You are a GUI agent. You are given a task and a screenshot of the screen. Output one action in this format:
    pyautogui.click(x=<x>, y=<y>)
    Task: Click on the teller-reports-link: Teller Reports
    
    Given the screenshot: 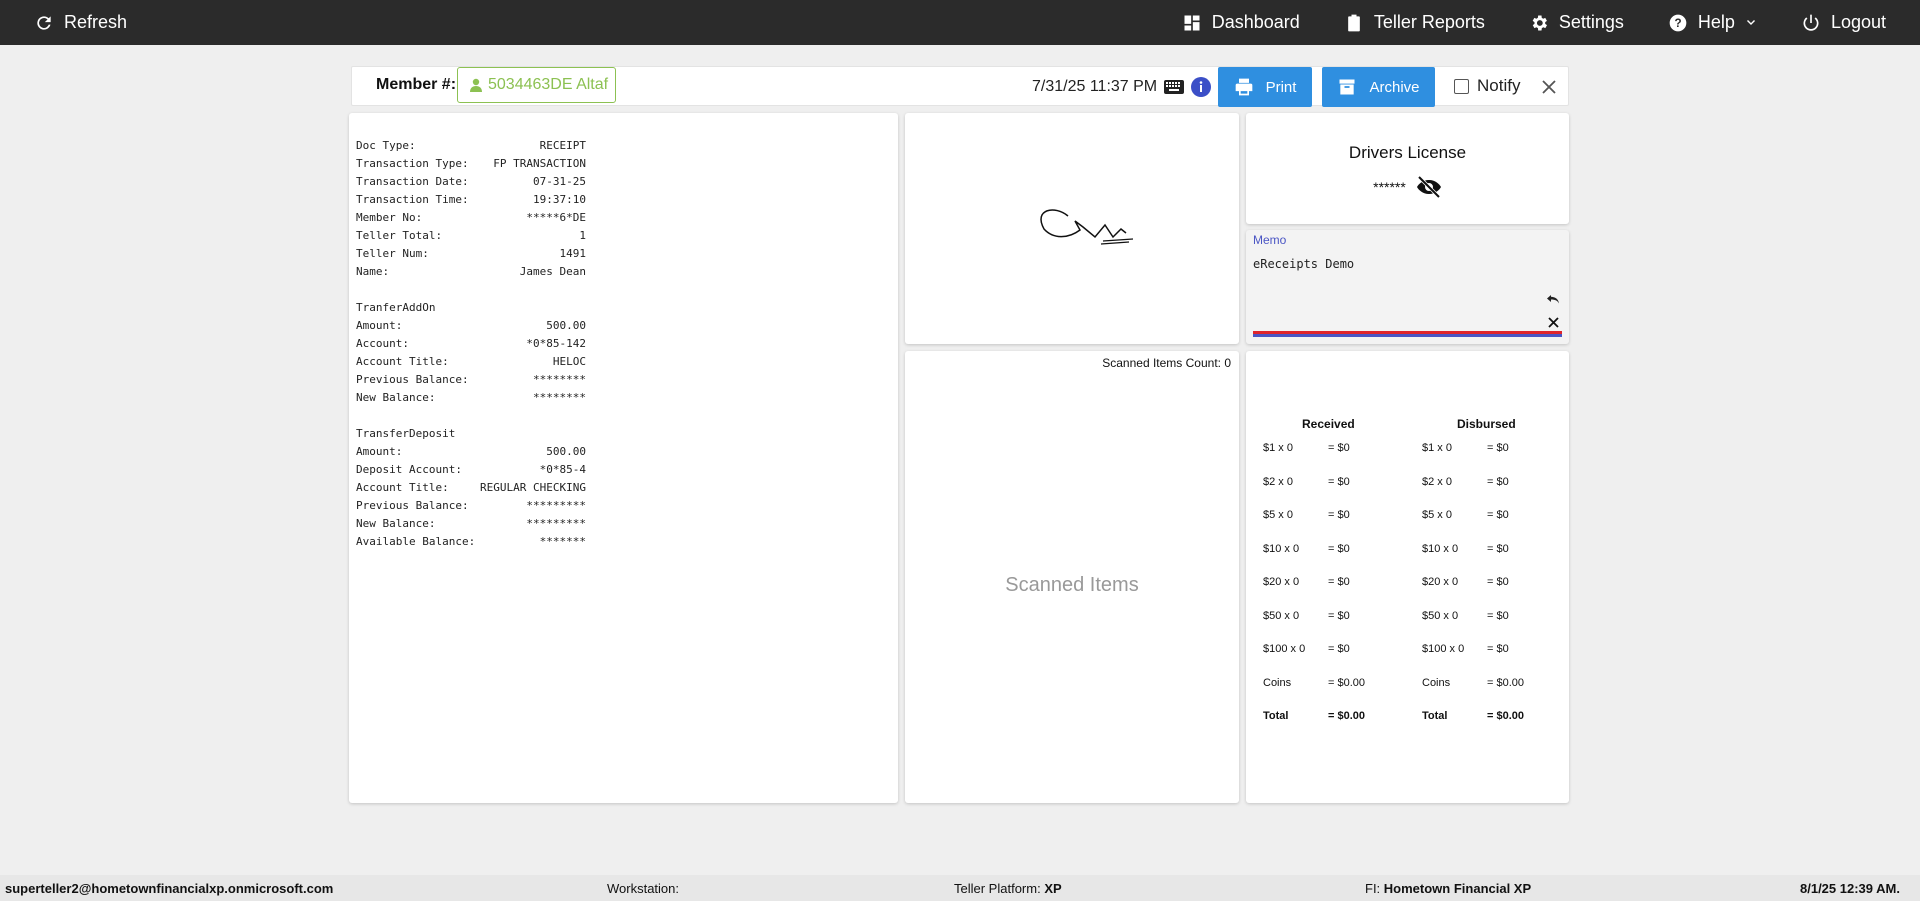 What is the action you would take?
    pyautogui.click(x=1414, y=22)
    